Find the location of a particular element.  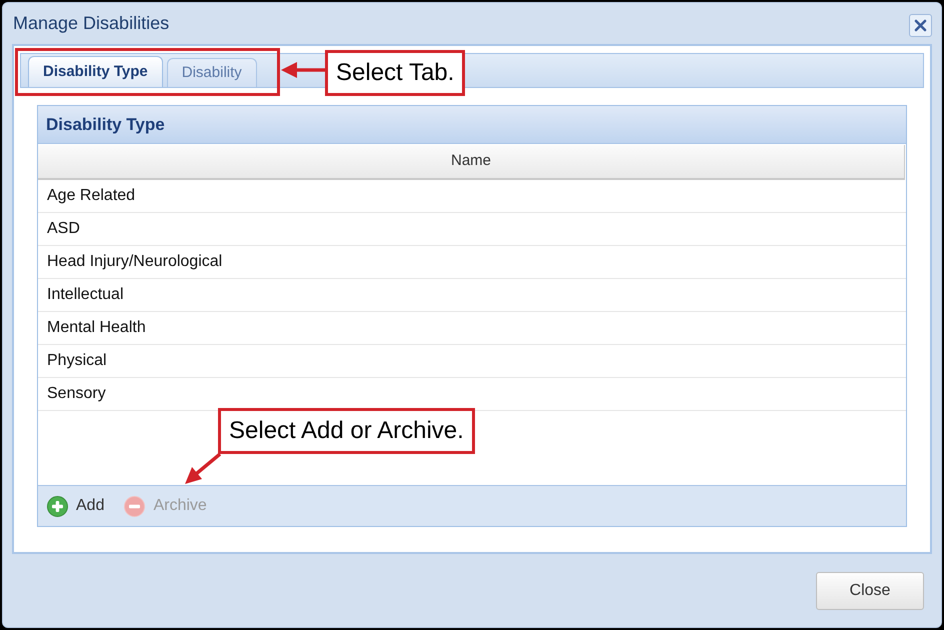

table-row: ASD is located at coordinates (472, 229).